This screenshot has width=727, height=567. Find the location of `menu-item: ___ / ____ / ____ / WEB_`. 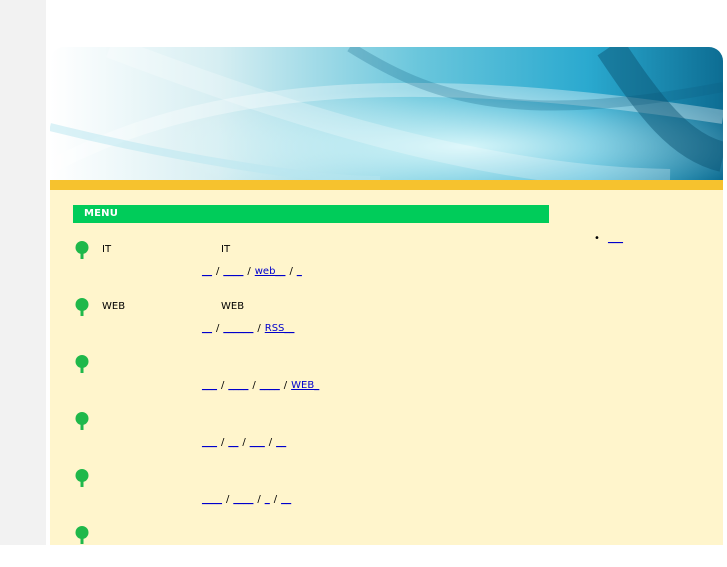

menu-item: ___ / ____ / ____ / WEB_ is located at coordinates (309, 375).